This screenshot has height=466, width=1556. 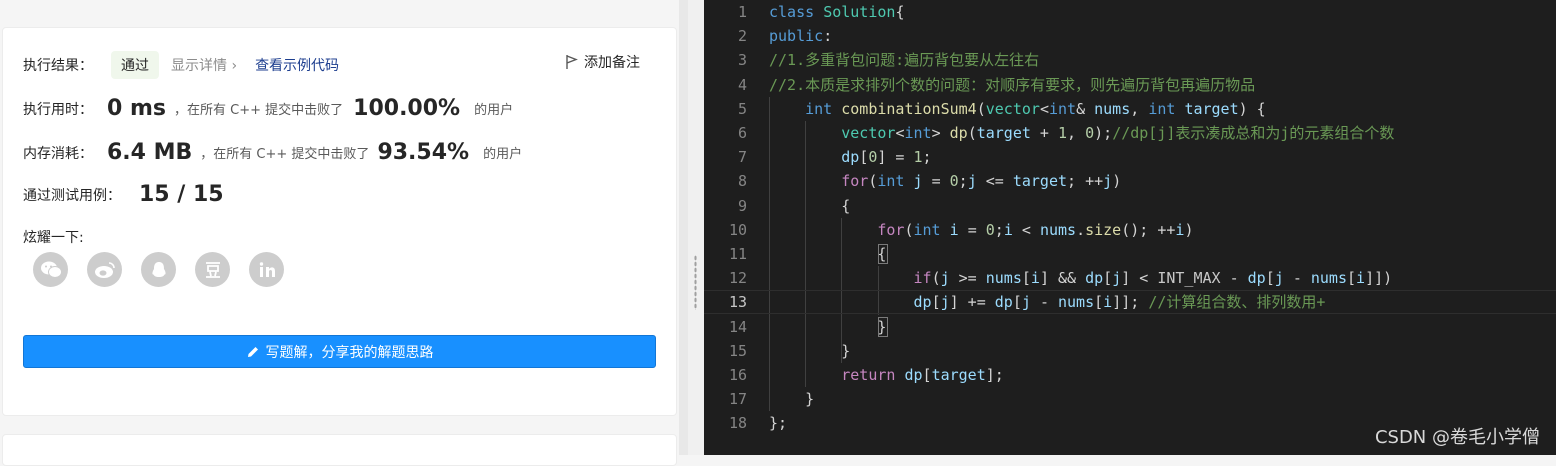 I want to click on code-text: for(int j = 0;j <= target; ++j), so click(x=981, y=181).